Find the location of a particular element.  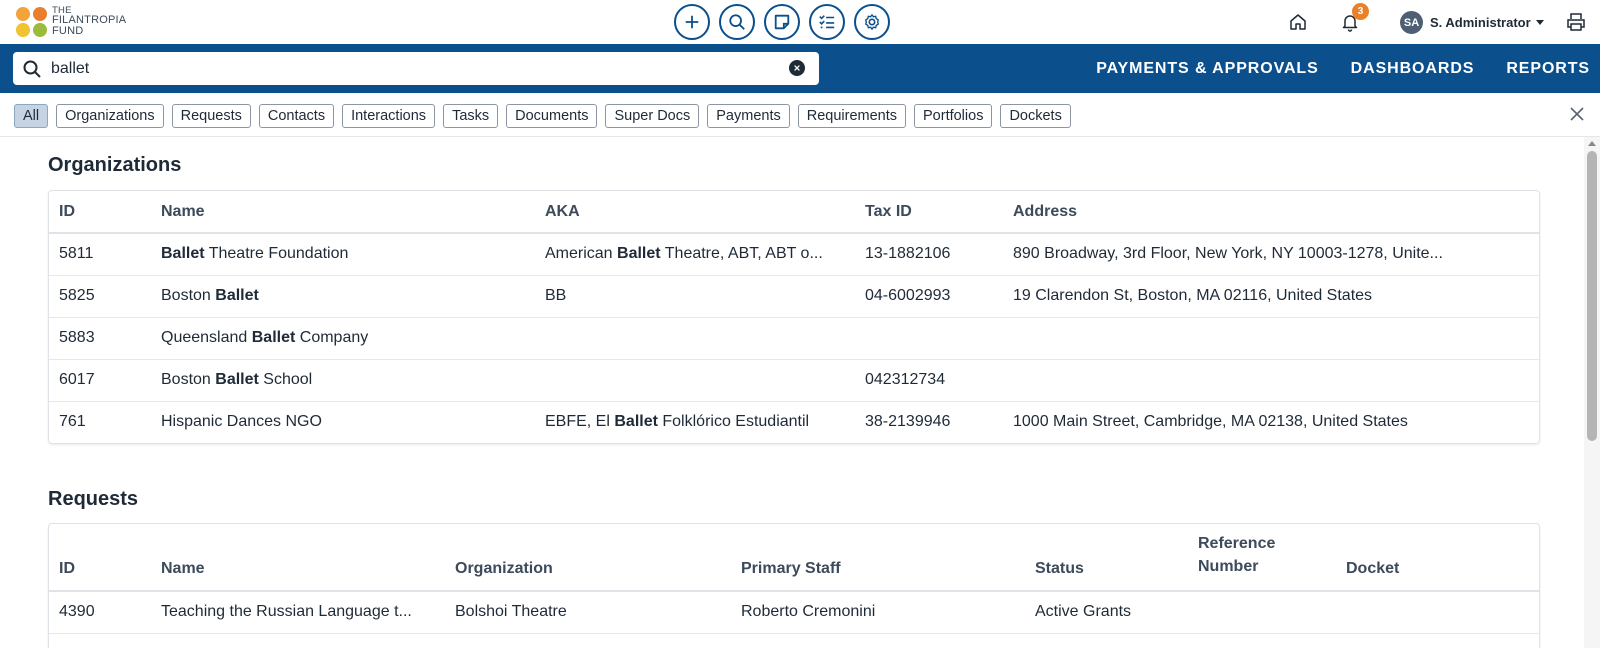

request-status: Active Grants is located at coordinates (1106, 612).